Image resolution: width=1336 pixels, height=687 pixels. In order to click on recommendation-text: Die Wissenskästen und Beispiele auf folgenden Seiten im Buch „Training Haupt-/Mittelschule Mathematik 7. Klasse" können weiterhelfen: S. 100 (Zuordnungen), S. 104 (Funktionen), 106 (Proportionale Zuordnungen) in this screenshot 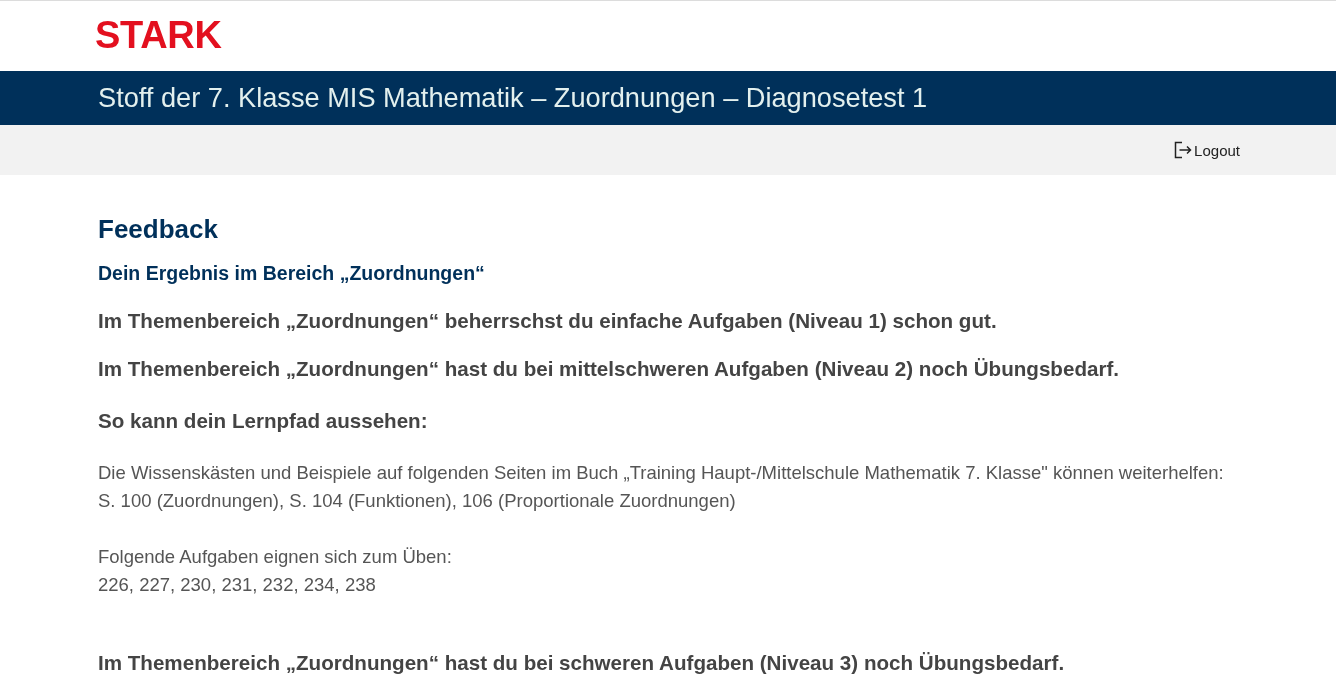, I will do `click(661, 487)`.